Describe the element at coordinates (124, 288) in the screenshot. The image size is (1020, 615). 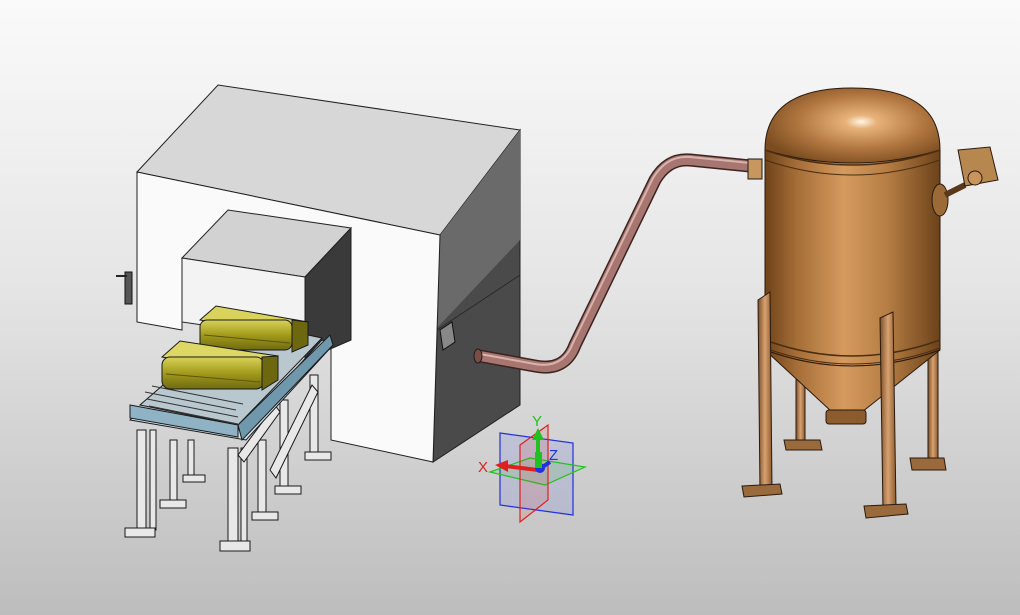
I see `latch-left` at that location.